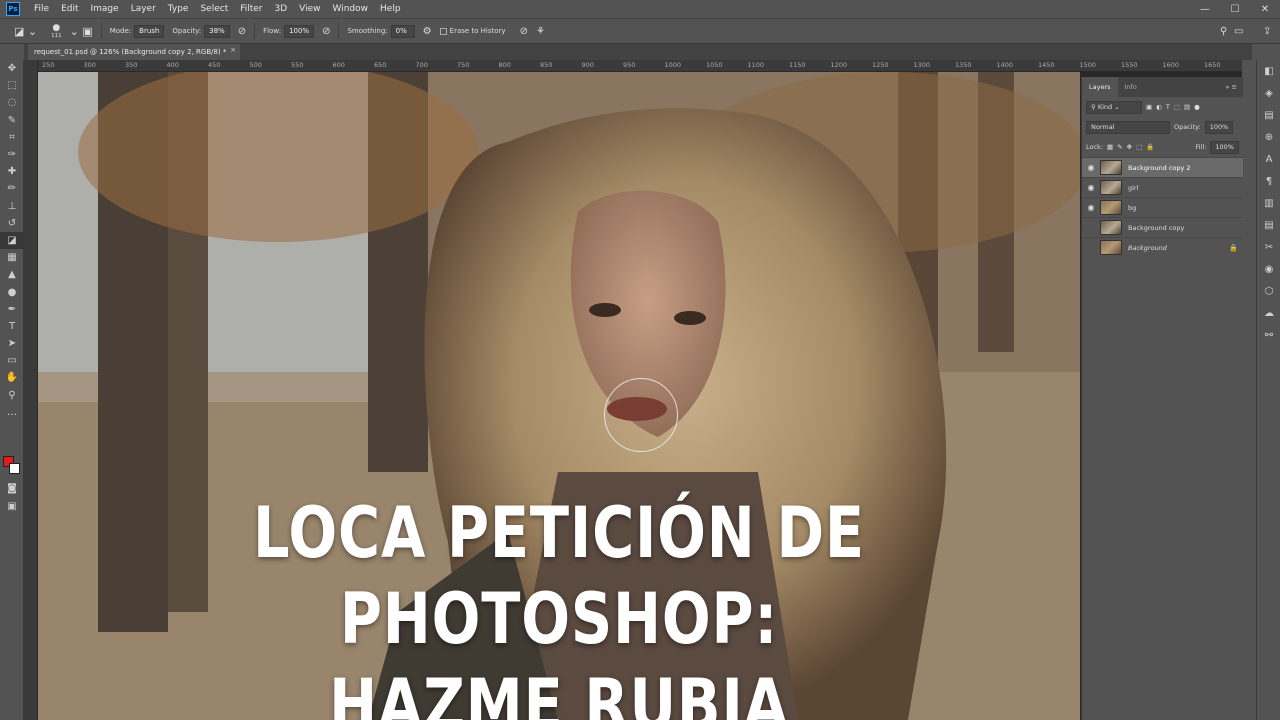  What do you see at coordinates (12, 68) in the screenshot?
I see `move-tool: ✥` at bounding box center [12, 68].